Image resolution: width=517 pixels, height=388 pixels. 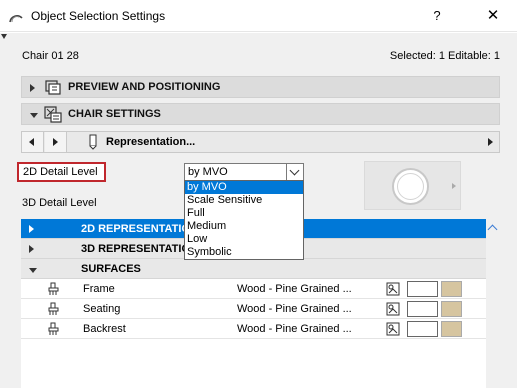 I want to click on chevron-down-icon, so click(x=294, y=170).